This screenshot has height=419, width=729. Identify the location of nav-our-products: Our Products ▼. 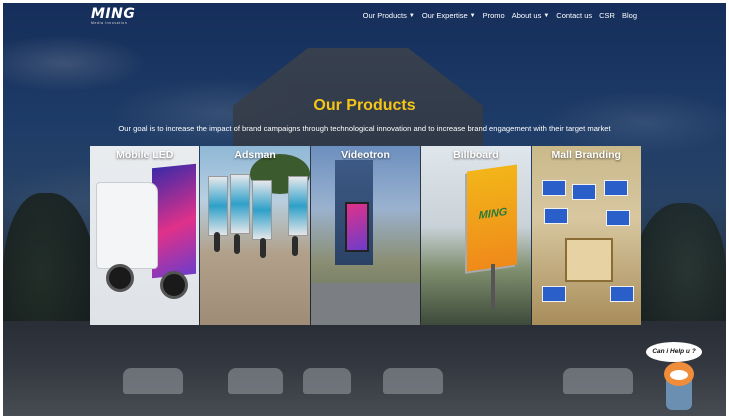
(389, 15).